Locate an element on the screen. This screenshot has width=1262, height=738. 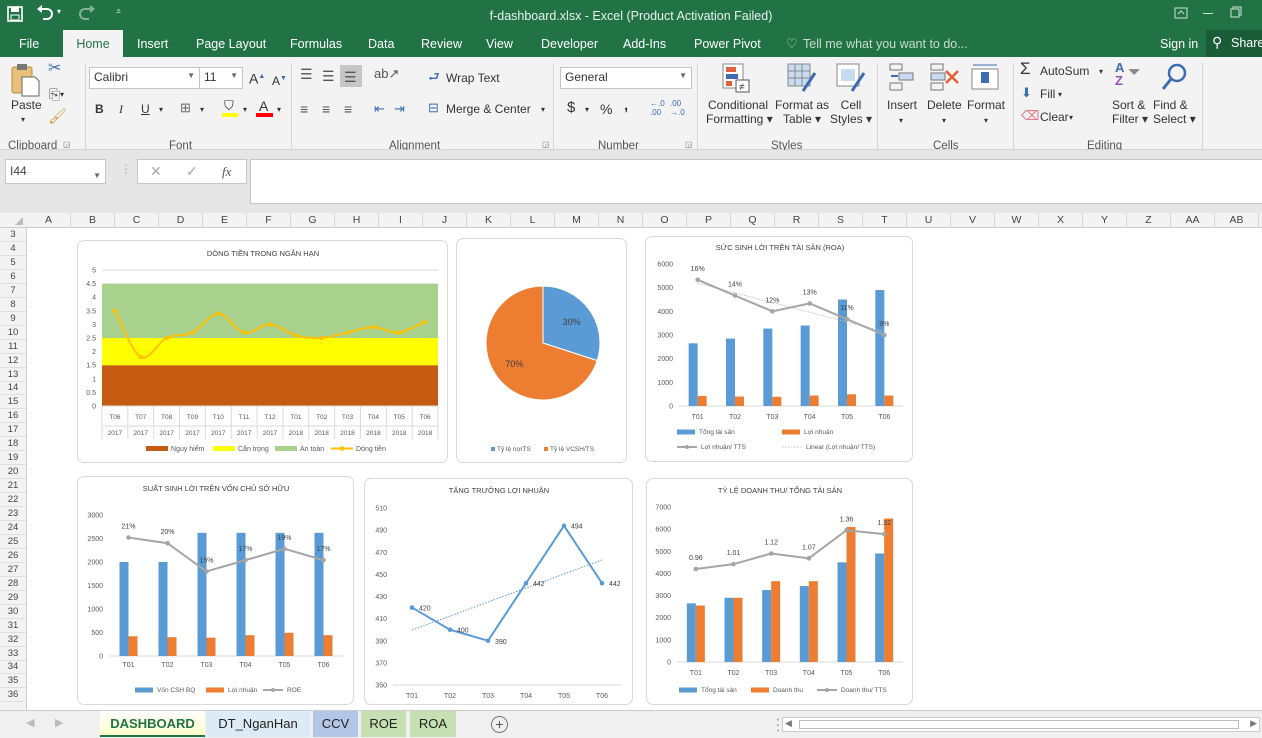
delete-cells-icon is located at coordinates (945, 77).